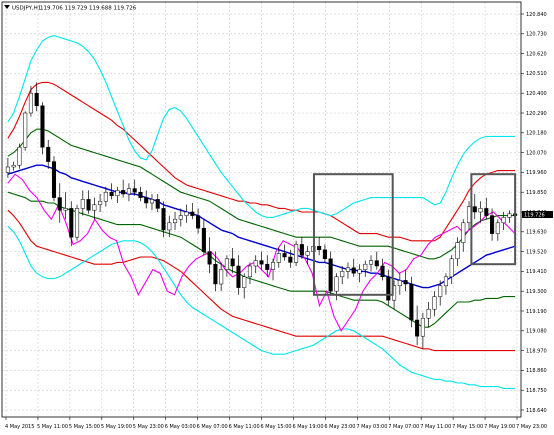  I want to click on price-tick-label: 120.290, so click(536, 114).